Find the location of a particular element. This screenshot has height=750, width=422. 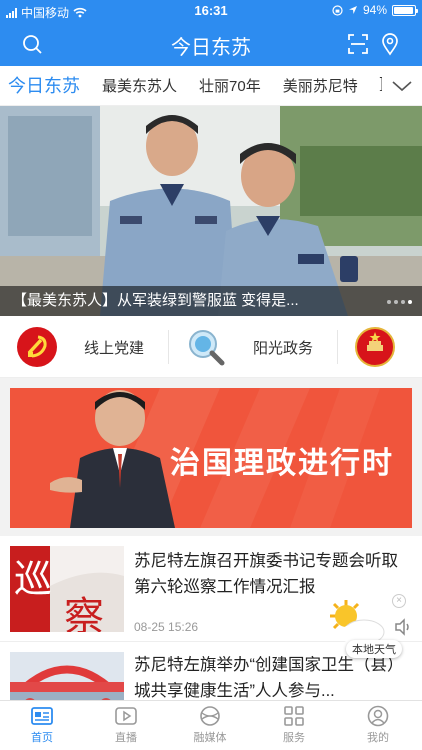

location-pin-icon is located at coordinates (390, 44).